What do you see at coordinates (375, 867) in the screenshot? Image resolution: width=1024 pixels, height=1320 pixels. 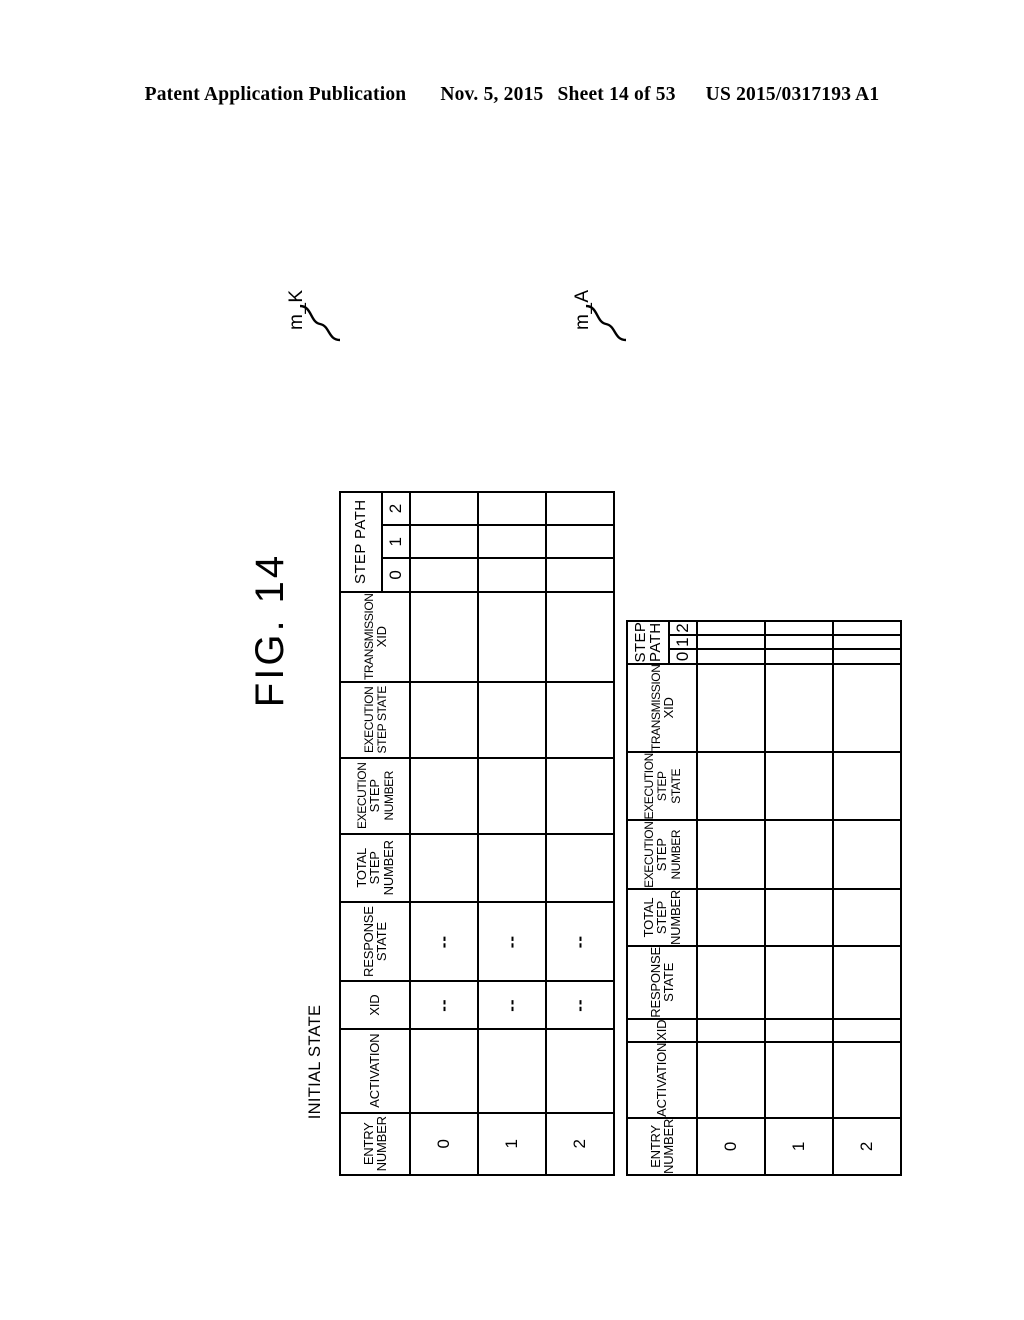 I see `col-total-step-number: TOTAL STEP NUMBER` at bounding box center [375, 867].